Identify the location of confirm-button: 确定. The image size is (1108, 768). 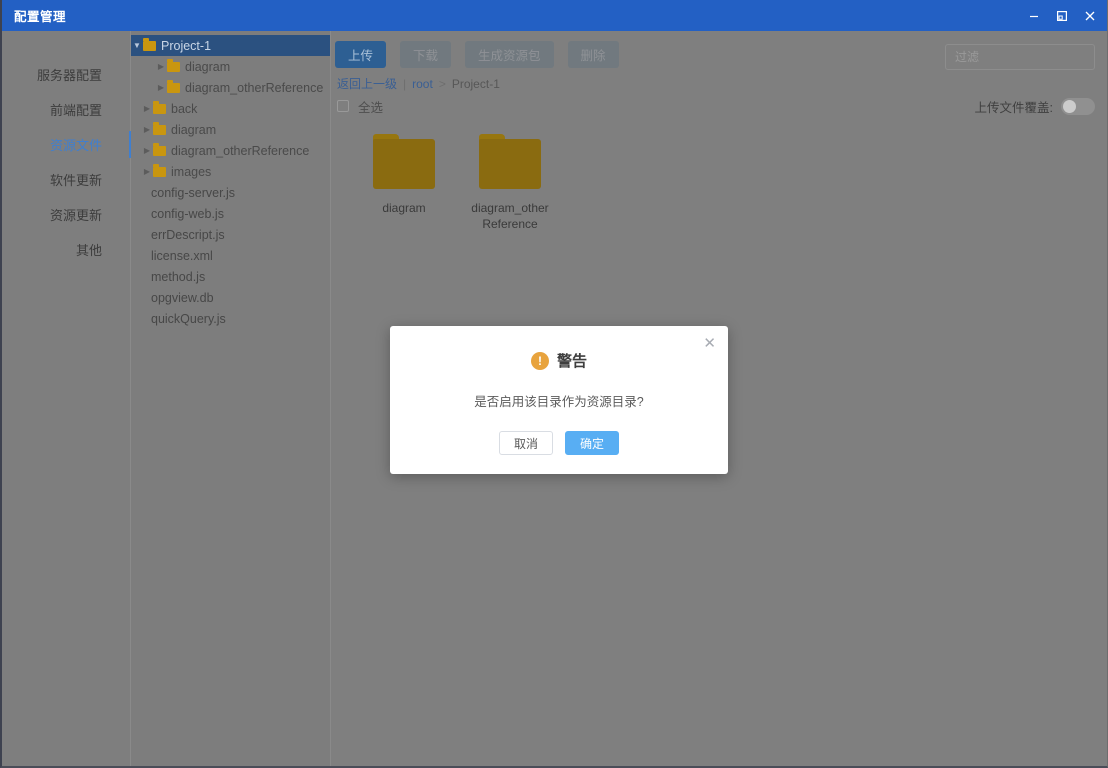
(592, 443).